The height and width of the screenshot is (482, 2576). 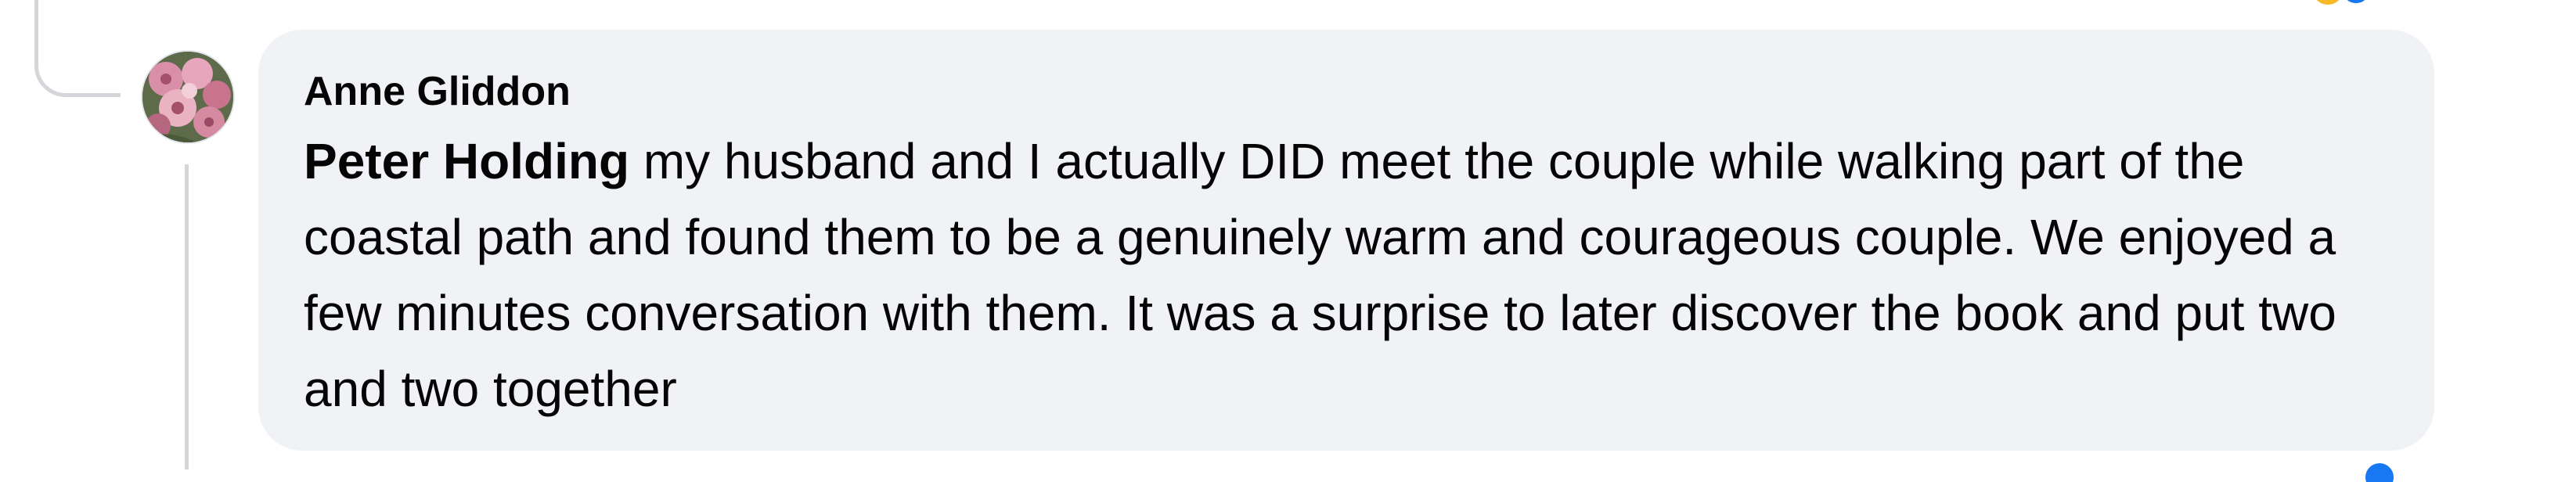 I want to click on reaction-icons, so click(x=2344, y=4).